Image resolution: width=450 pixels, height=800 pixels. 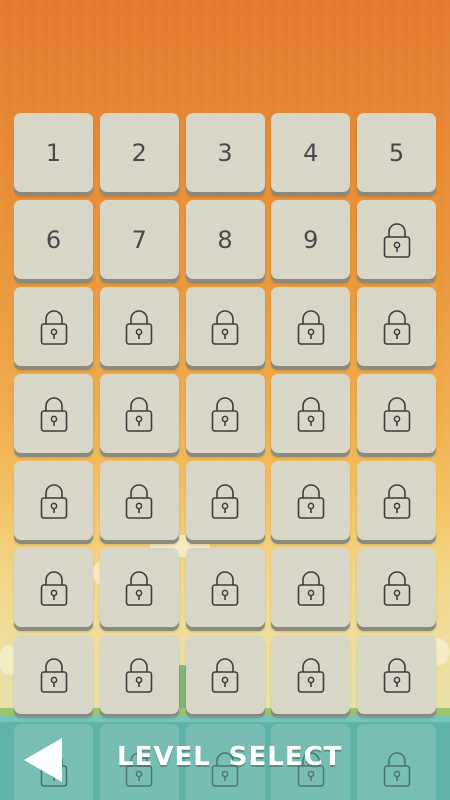 I want to click on level-select-title: LEVEL SELECT, so click(x=228, y=757).